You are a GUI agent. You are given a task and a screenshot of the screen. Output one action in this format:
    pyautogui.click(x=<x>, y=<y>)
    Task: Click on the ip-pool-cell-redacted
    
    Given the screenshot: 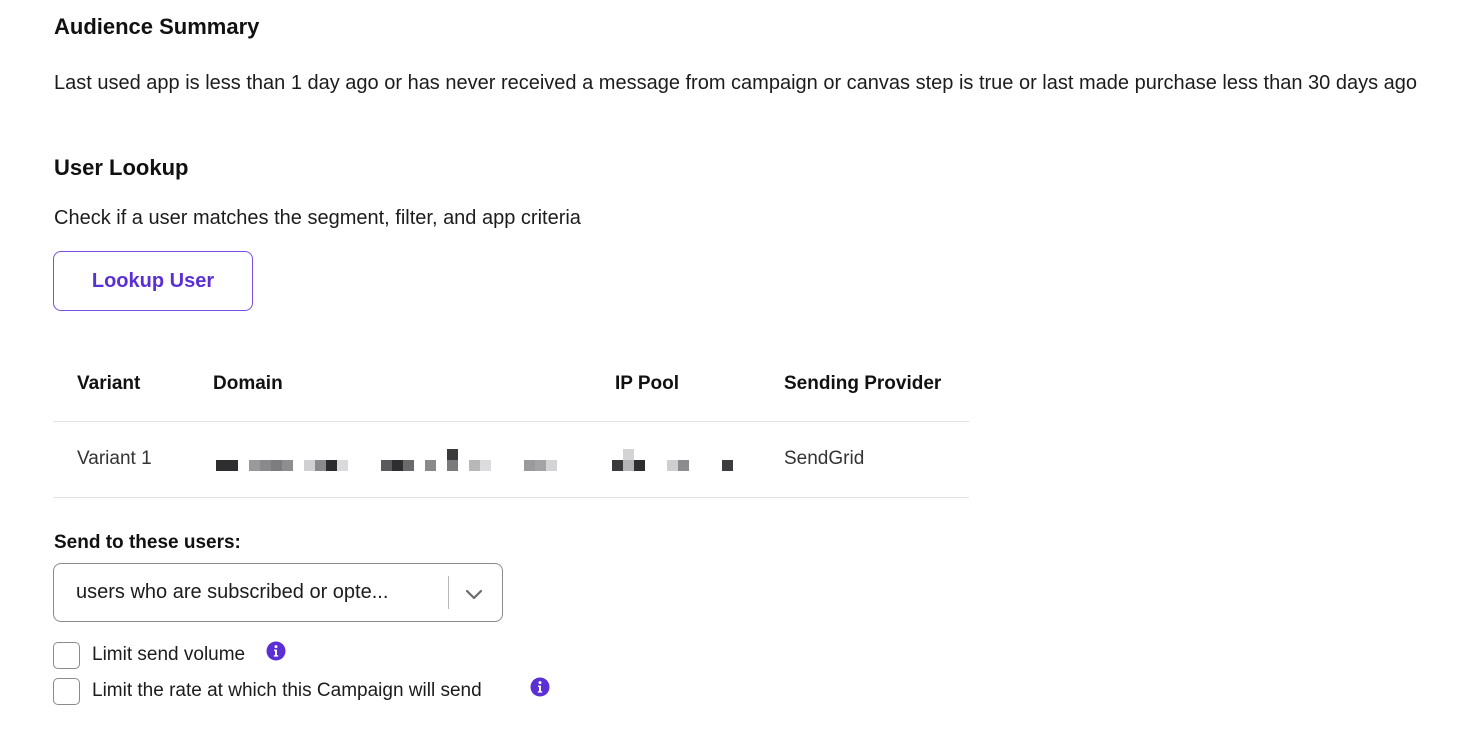 What is the action you would take?
    pyautogui.click(x=676, y=461)
    